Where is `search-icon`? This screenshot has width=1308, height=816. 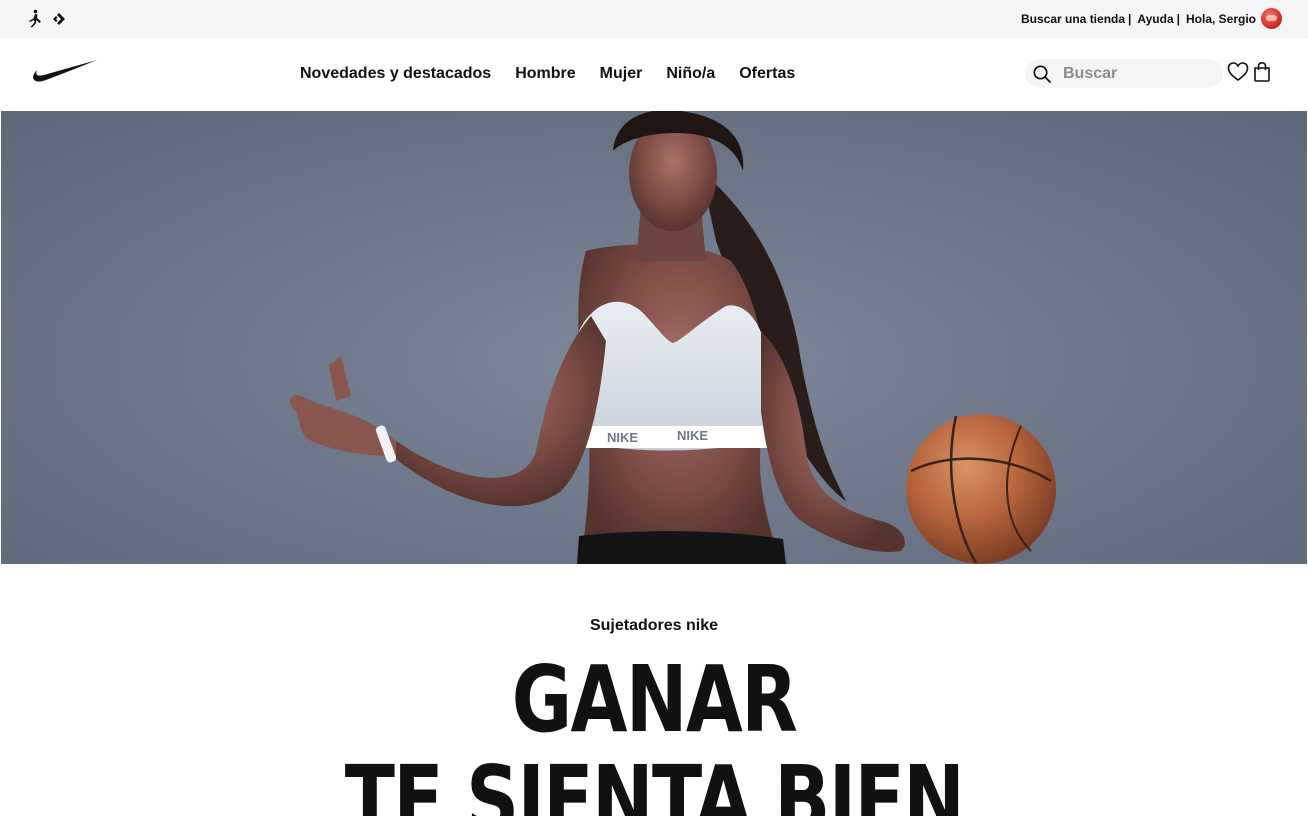
search-icon is located at coordinates (1042, 73).